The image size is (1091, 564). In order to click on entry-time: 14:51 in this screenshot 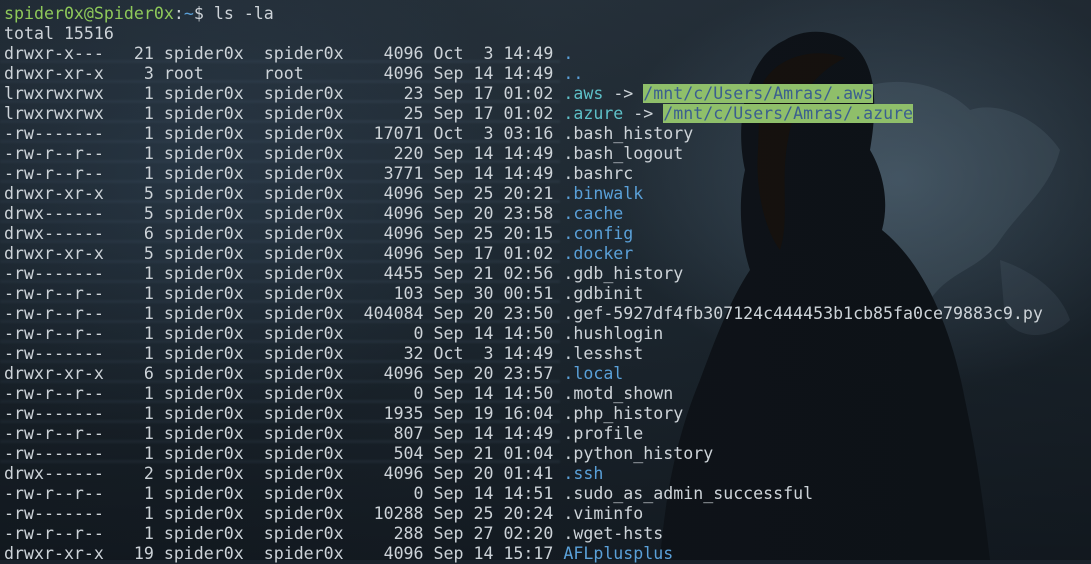, I will do `click(528, 493)`.